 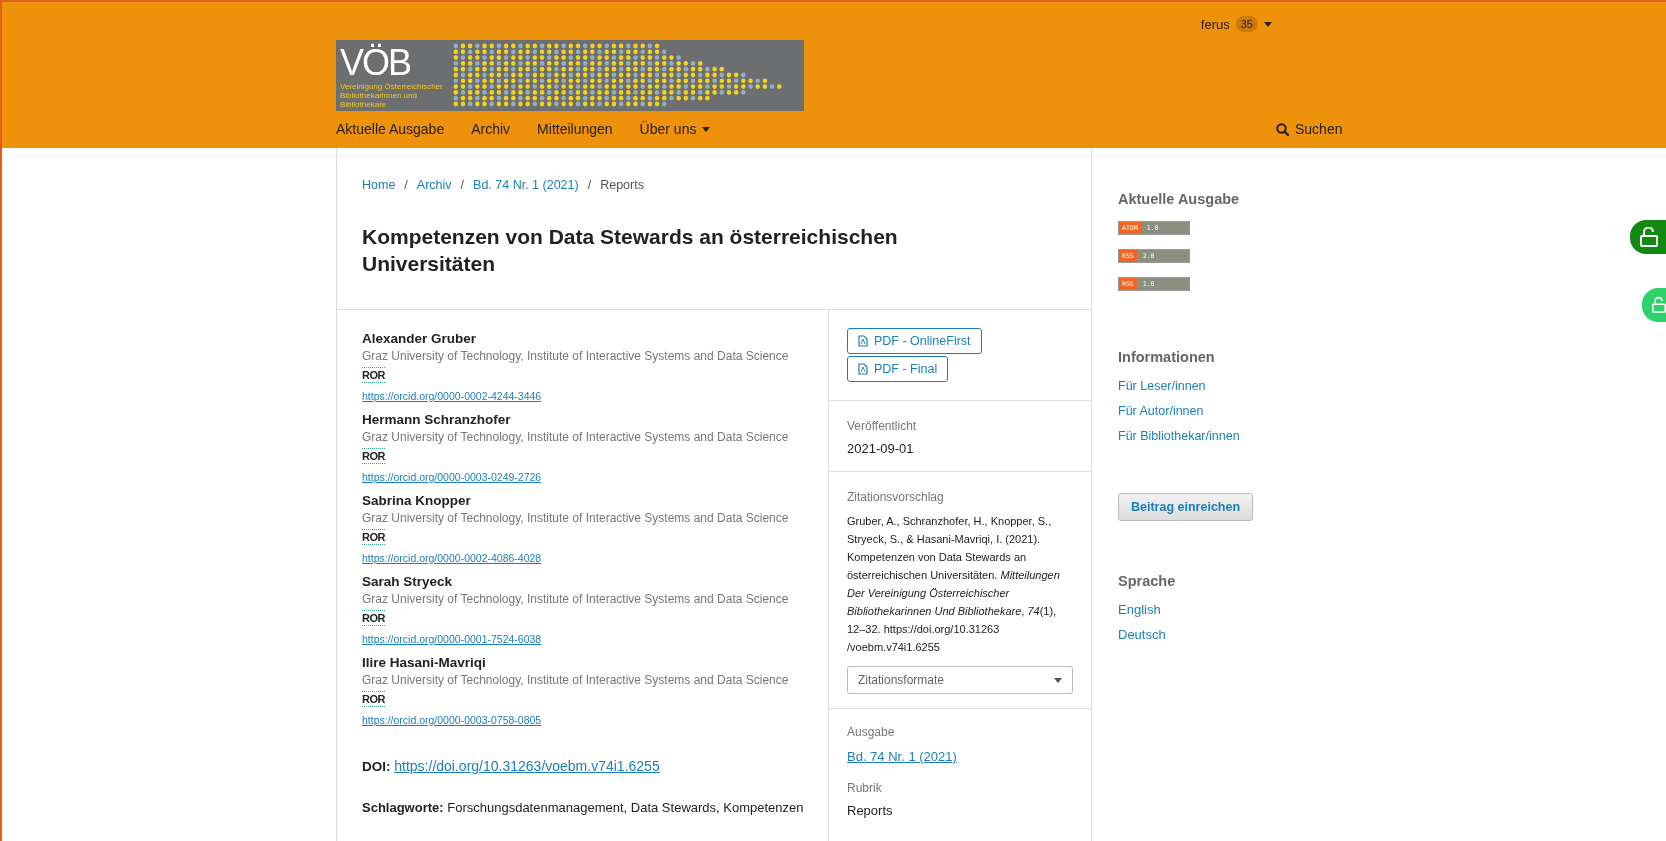 What do you see at coordinates (1186, 634) in the screenshot?
I see `language-link: Deutsch` at bounding box center [1186, 634].